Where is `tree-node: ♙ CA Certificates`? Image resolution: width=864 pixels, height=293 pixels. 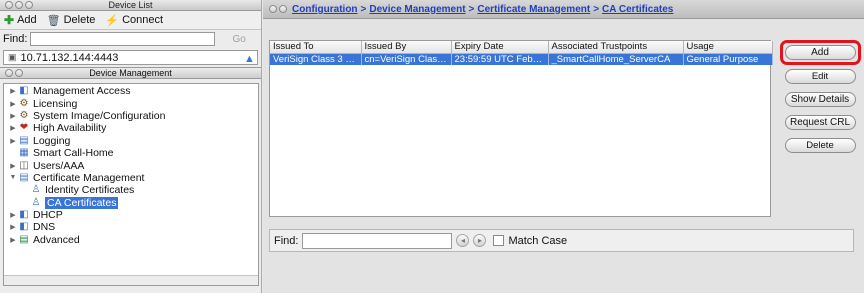
tree-node: ♙ CA Certificates is located at coordinates (131, 202).